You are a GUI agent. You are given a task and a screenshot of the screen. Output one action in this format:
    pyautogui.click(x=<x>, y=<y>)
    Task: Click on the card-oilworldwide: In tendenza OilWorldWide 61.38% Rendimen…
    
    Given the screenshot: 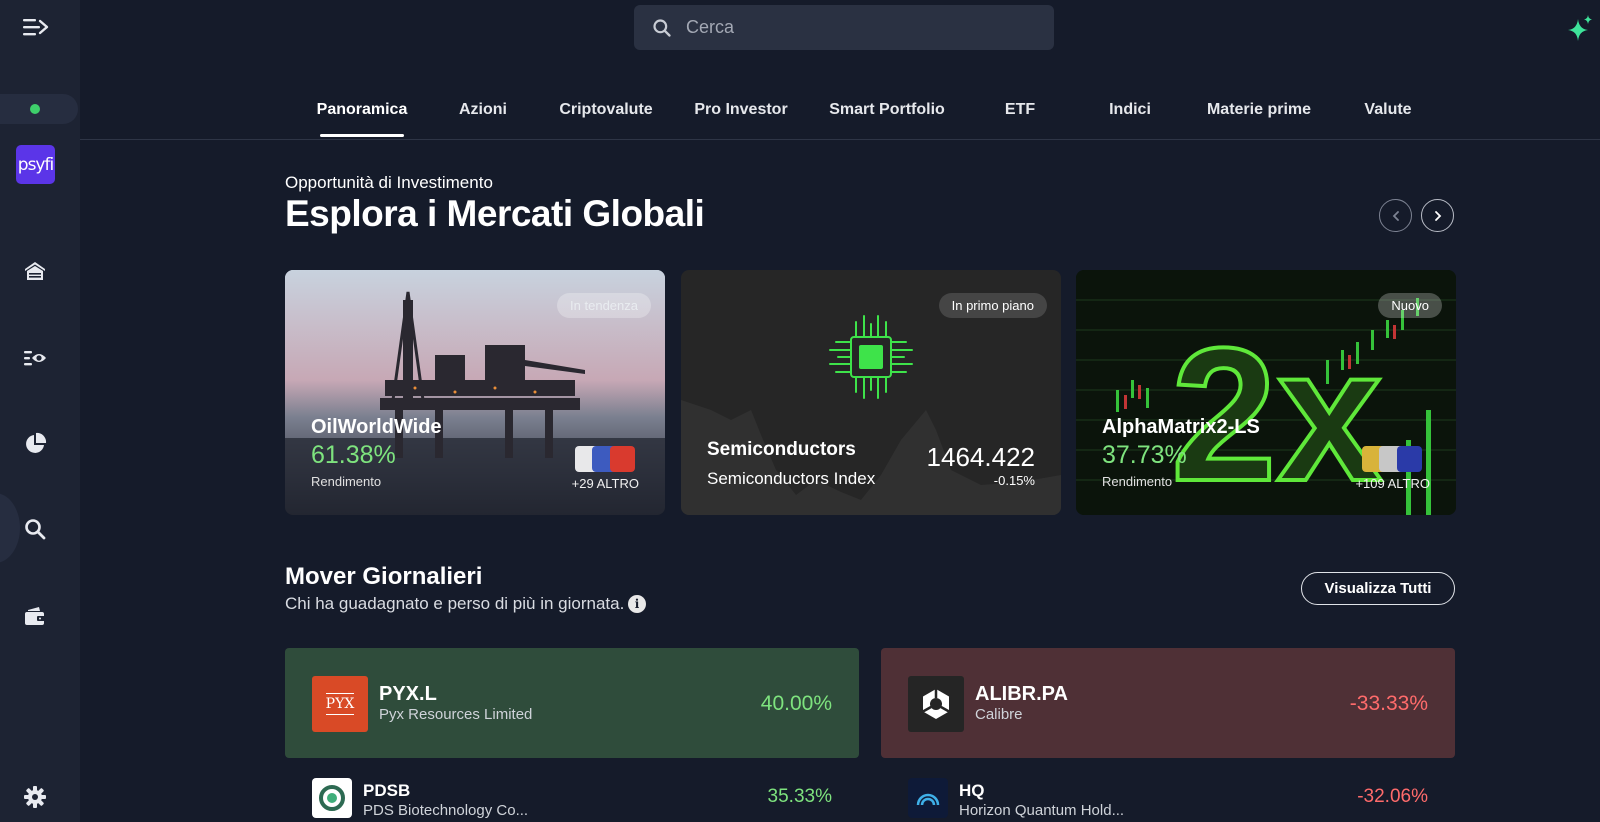 What is the action you would take?
    pyautogui.click(x=475, y=392)
    